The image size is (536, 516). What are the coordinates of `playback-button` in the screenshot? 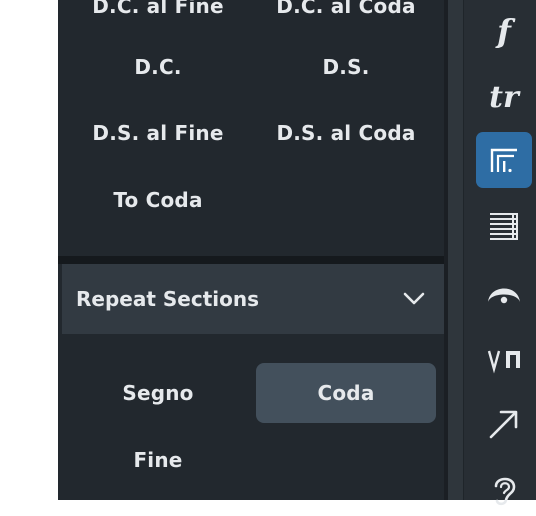 It's located at (504, 488).